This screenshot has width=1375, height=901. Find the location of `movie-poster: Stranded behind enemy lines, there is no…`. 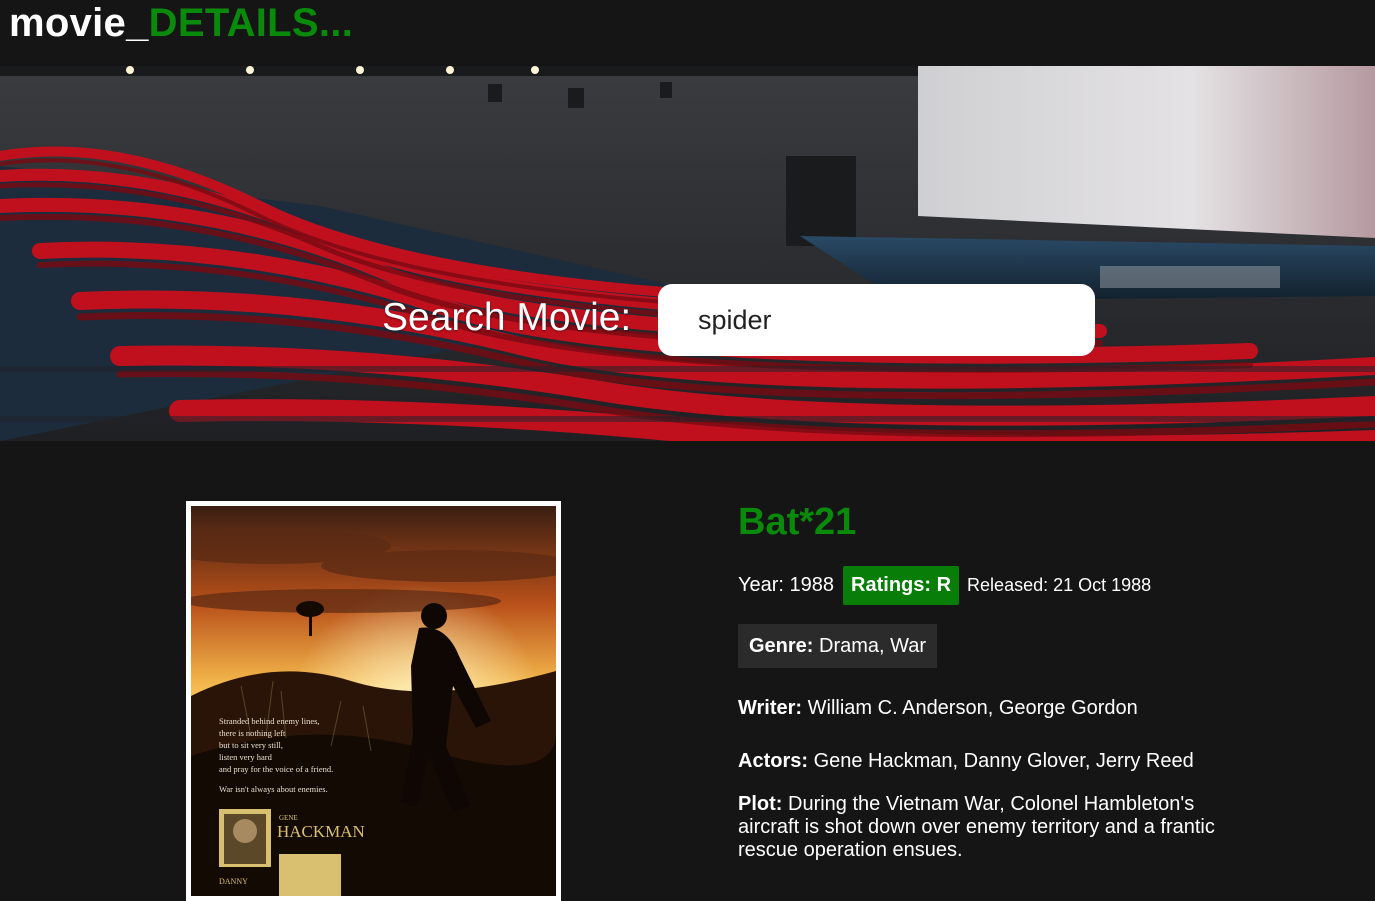

movie-poster: Stranded behind enemy lines, there is no… is located at coordinates (373, 701).